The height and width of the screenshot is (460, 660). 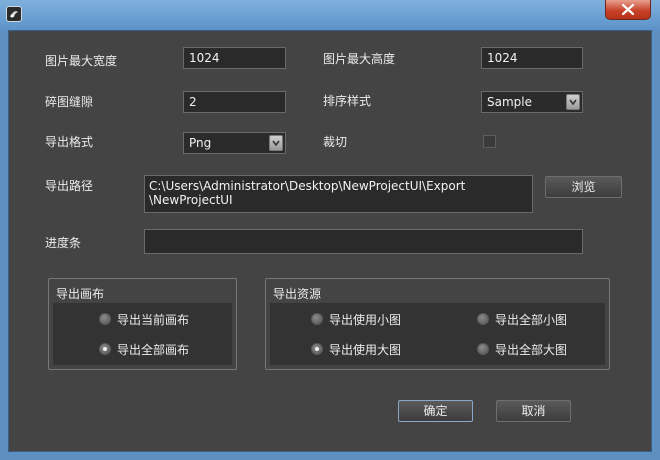 What do you see at coordinates (191, 200) in the screenshot?
I see `export-path-line2: \NewProjectUI` at bounding box center [191, 200].